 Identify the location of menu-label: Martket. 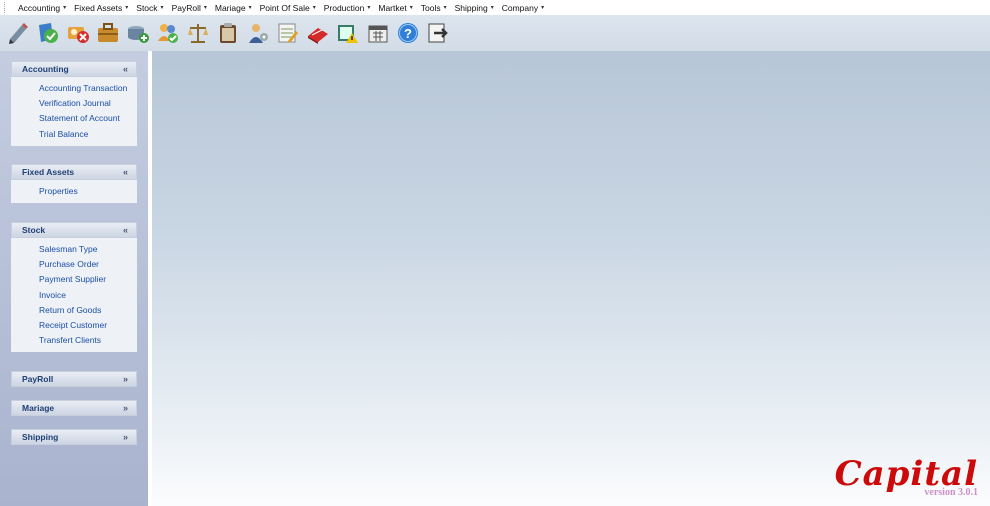
(392, 7).